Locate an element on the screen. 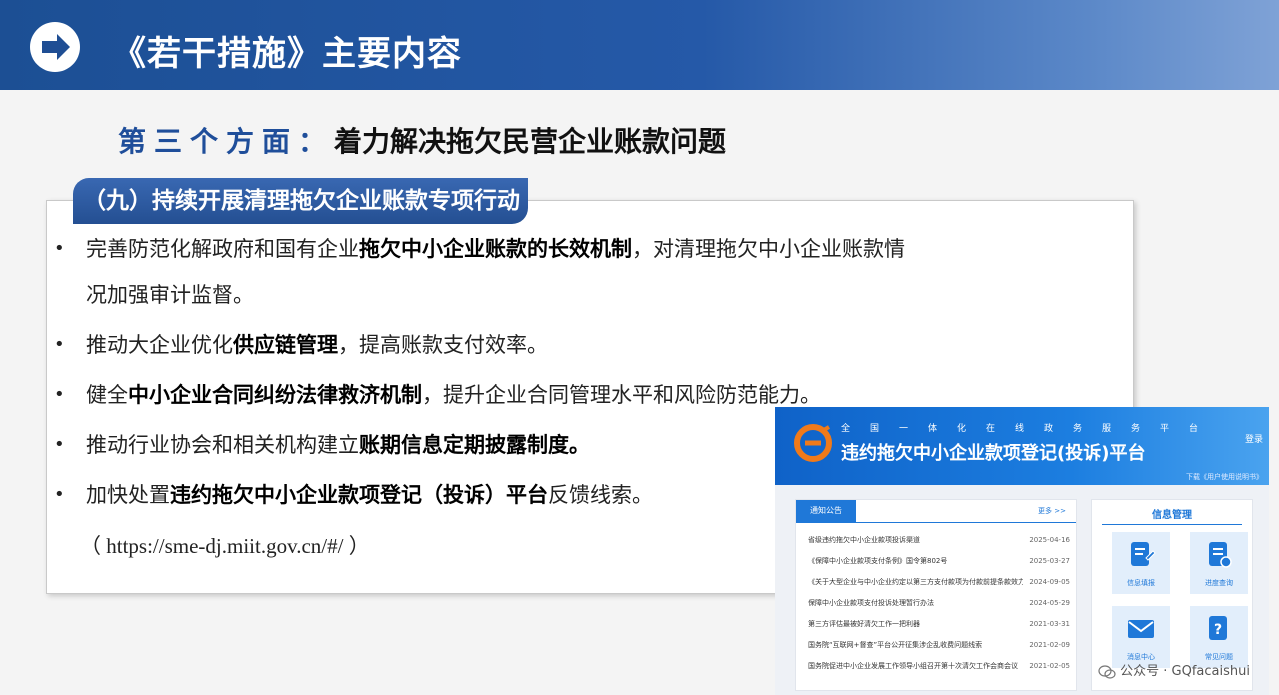  platform-url: （ https://sme-dj.miit.gov.cn/#/ ） is located at coordinates (225, 546).